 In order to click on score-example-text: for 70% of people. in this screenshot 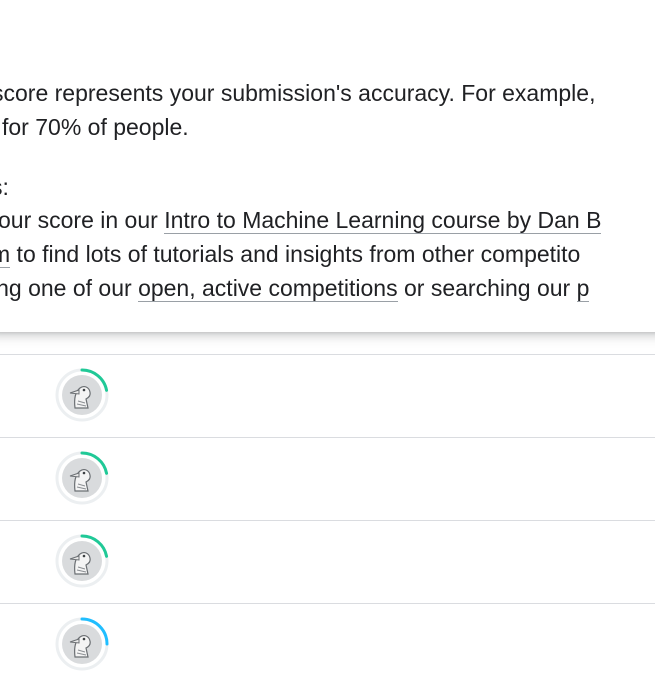, I will do `click(95, 127)`.